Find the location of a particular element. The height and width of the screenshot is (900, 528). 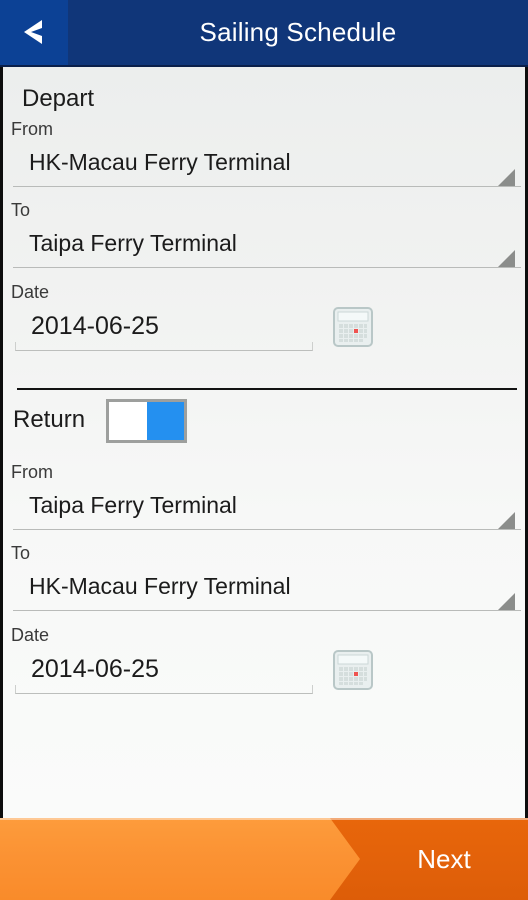

return-from-spinner: Taipa Ferry Terminal is located at coordinates (267, 511).